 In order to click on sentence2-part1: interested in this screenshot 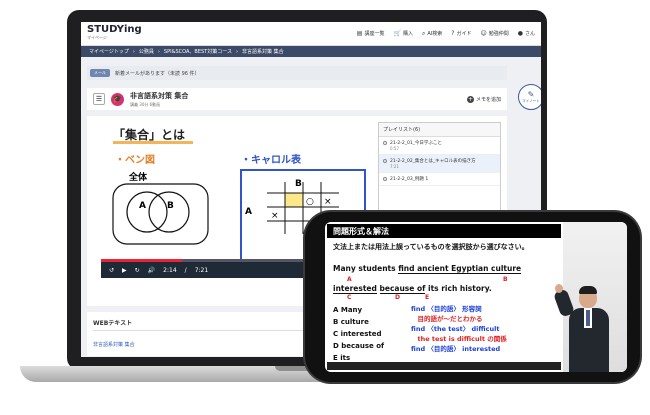, I will do `click(355, 289)`.